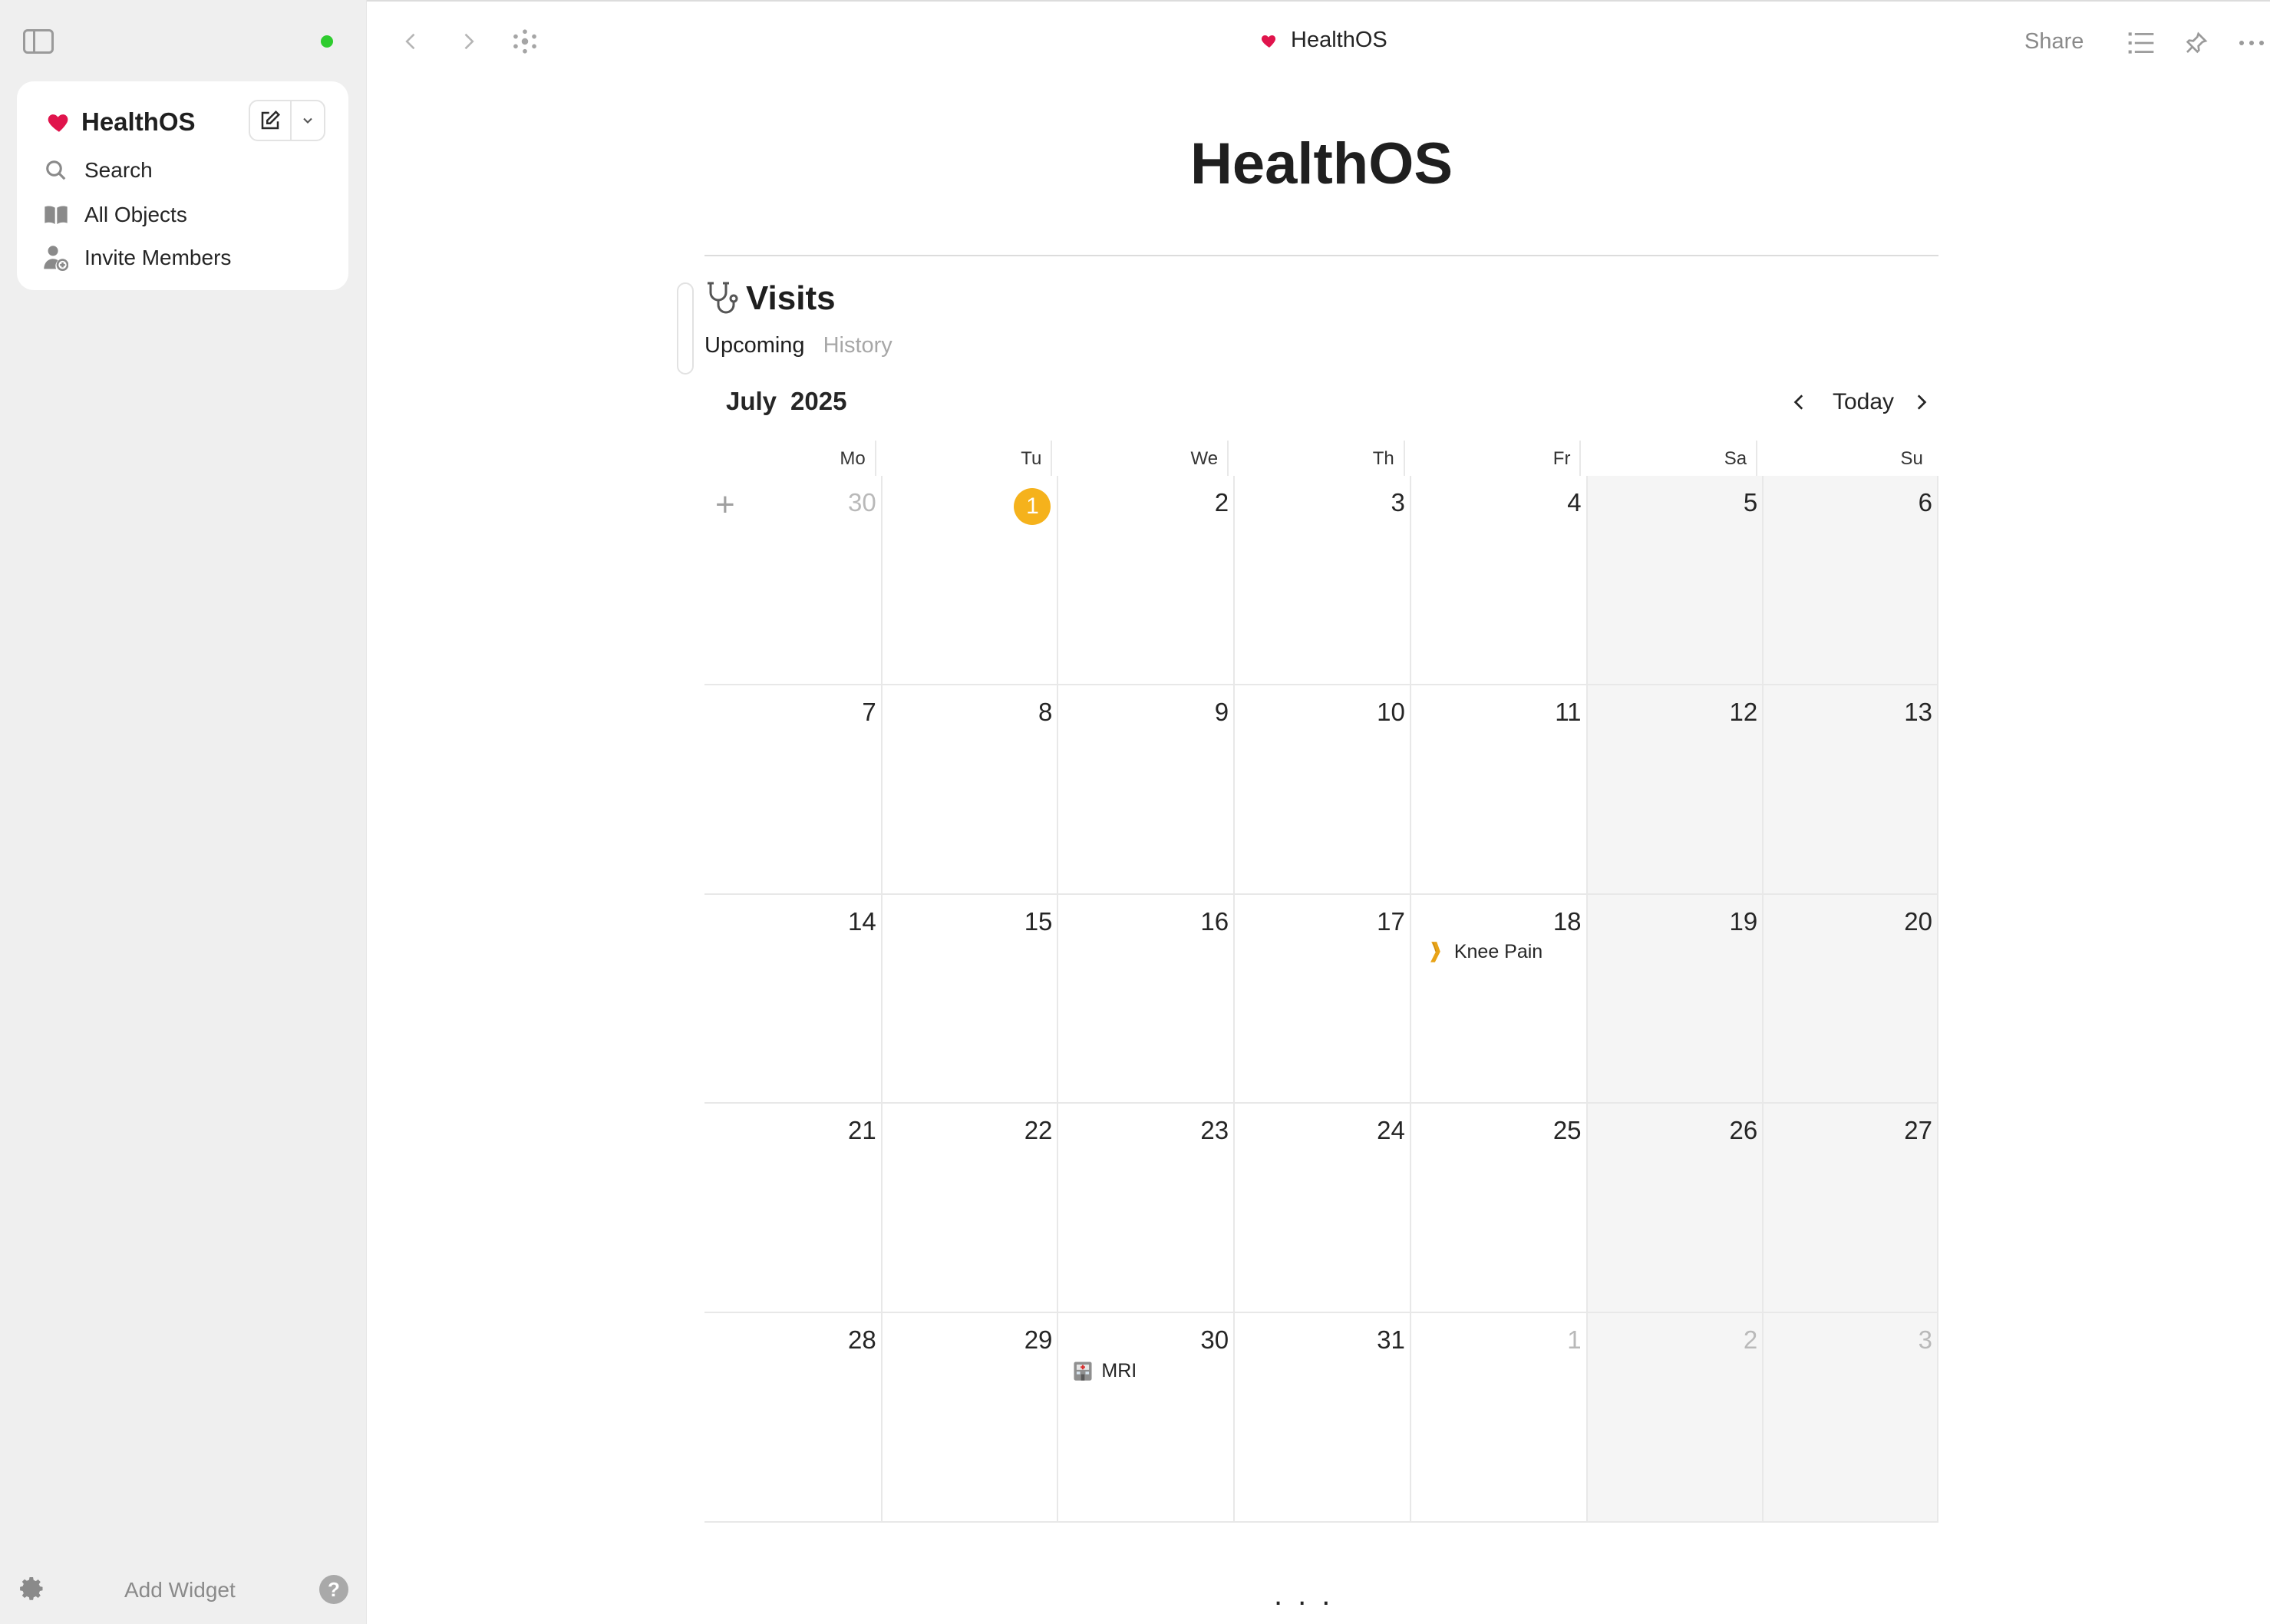 The height and width of the screenshot is (1624, 2270). I want to click on day-number: 24, so click(1391, 1130).